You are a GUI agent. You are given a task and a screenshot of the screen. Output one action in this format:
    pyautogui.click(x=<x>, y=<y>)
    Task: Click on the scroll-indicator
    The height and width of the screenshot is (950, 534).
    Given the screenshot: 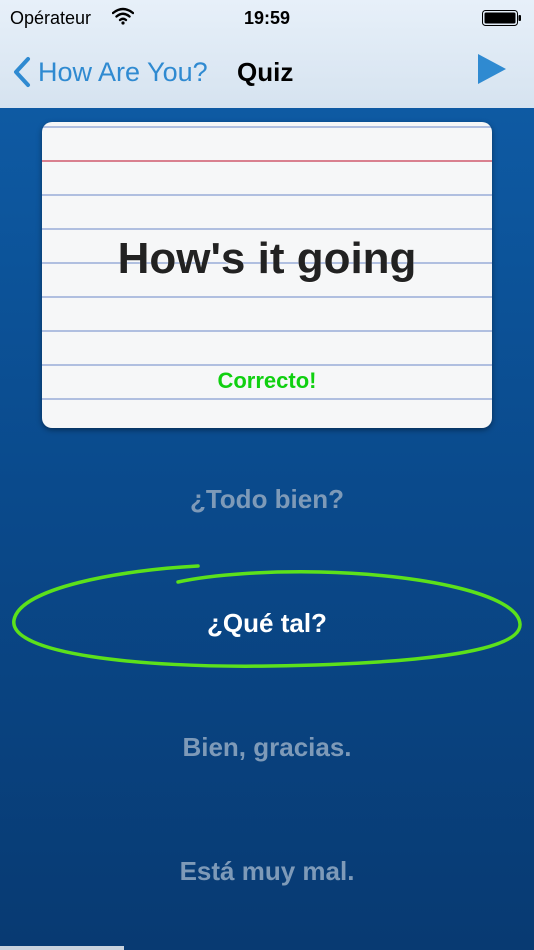 What is the action you would take?
    pyautogui.click(x=62, y=948)
    